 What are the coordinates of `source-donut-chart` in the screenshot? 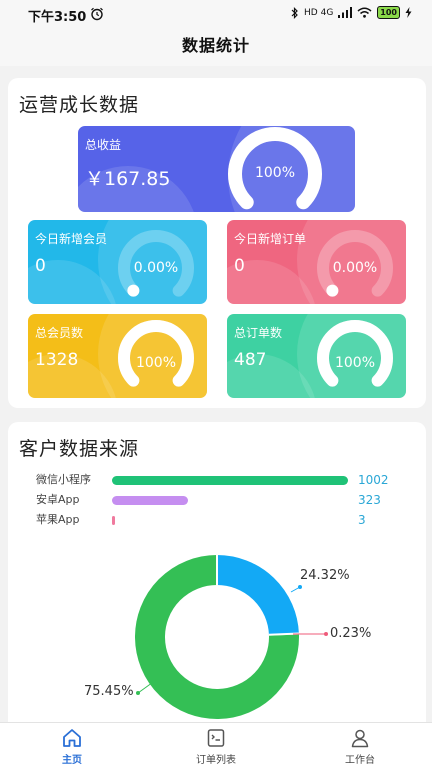 It's located at (231, 637).